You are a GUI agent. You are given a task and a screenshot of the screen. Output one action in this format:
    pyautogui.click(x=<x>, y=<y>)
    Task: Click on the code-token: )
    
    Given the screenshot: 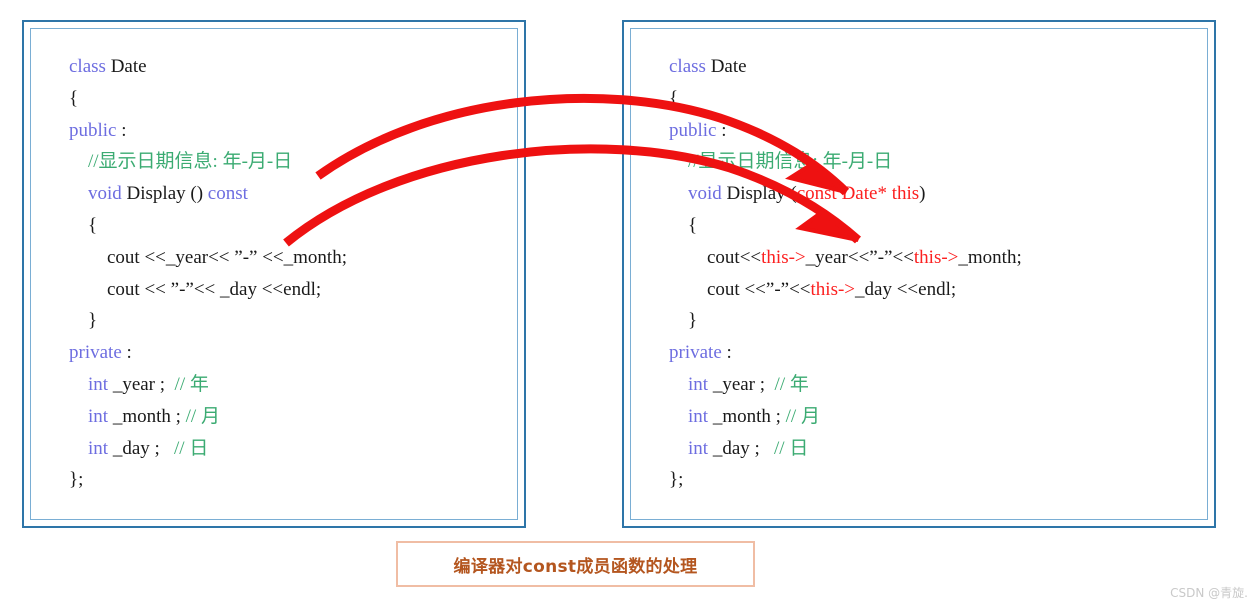 What is the action you would take?
    pyautogui.click(x=922, y=194)
    